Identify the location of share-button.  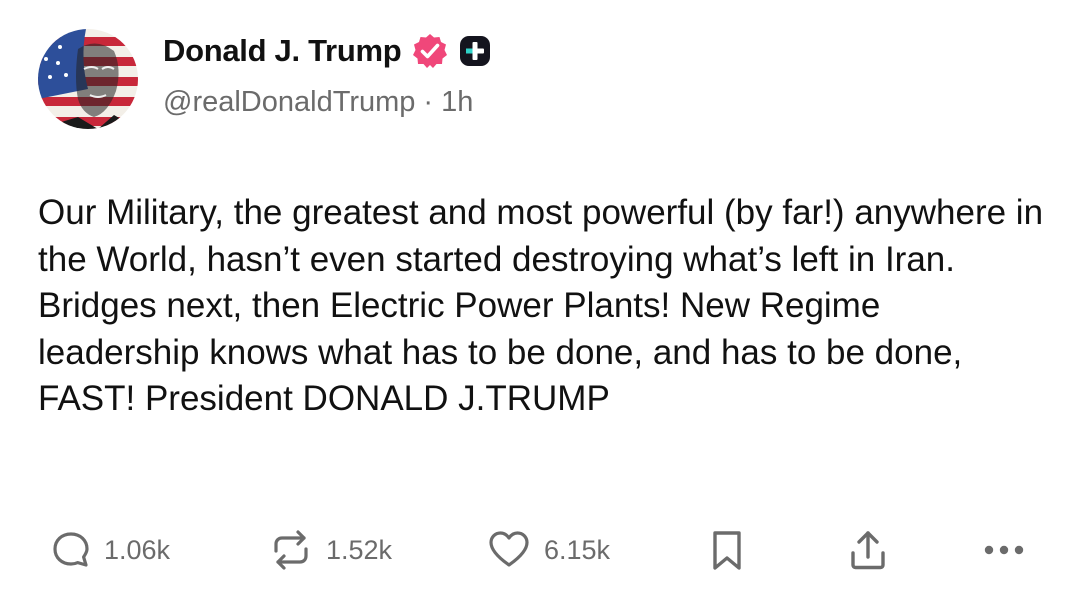
(868, 550).